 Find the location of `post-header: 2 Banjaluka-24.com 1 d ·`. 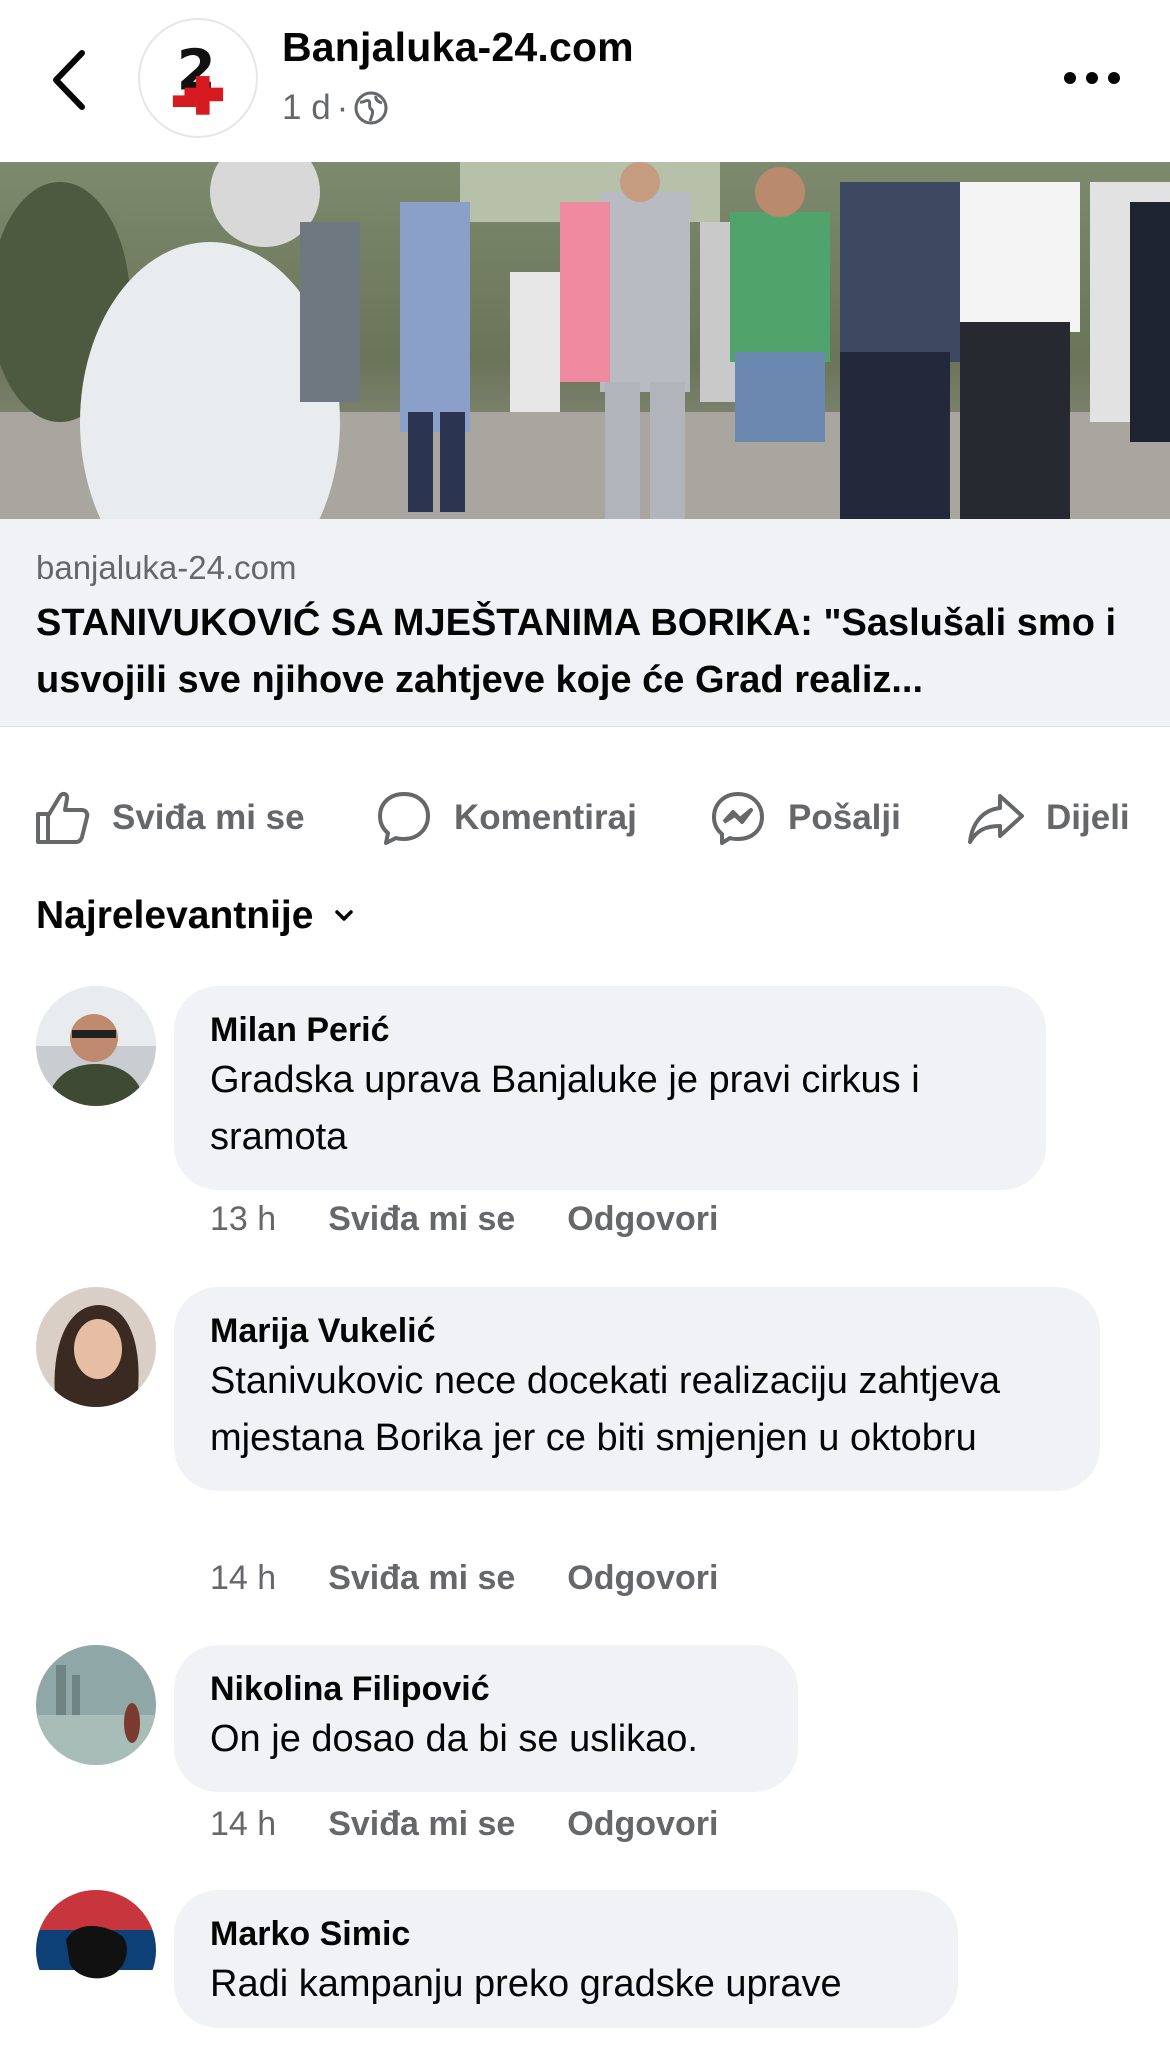

post-header: 2 Banjaluka-24.com 1 d · is located at coordinates (585, 80).